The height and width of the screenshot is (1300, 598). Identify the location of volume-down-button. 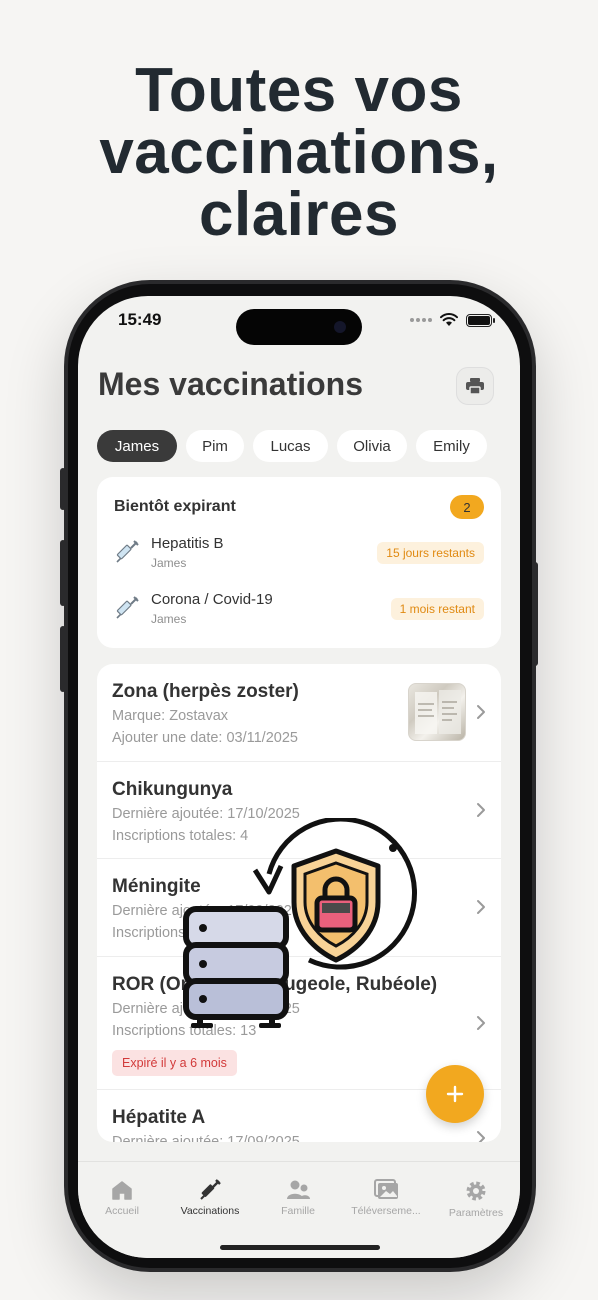
(63, 659).